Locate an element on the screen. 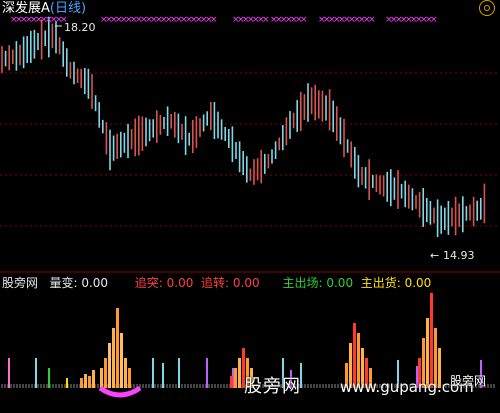  low-price-label: 14.93 is located at coordinates (459, 255).